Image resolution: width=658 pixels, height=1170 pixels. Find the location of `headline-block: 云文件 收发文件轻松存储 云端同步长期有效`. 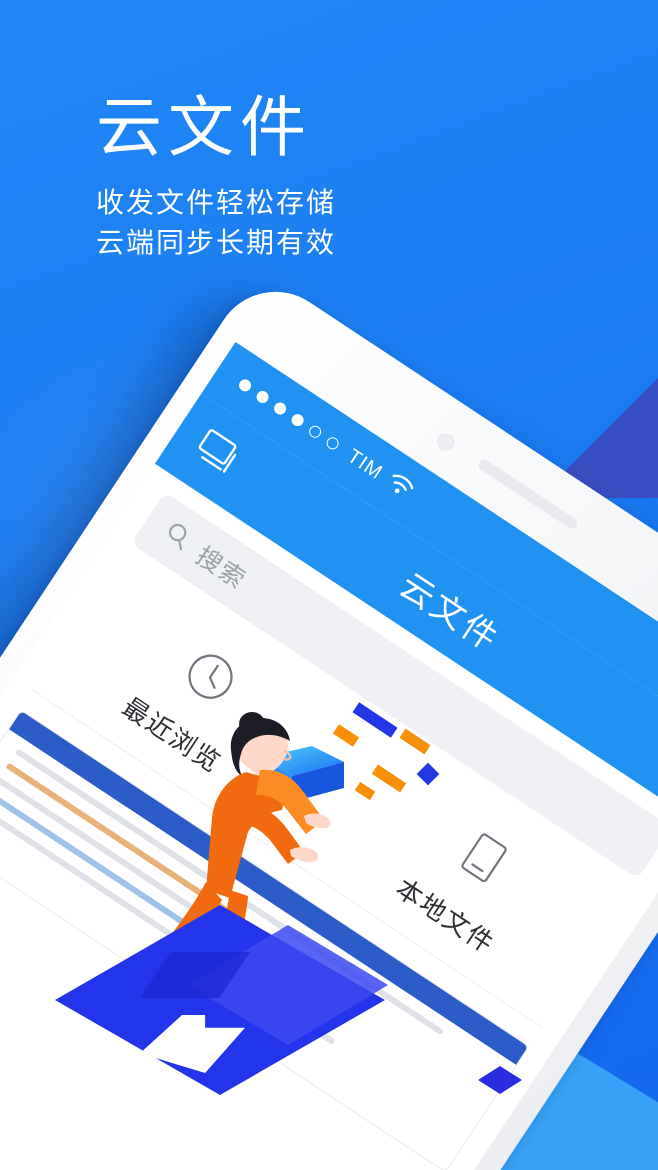

headline-block: 云文件 收发文件轻松存储 云端同步长期有效 is located at coordinates (216, 177).